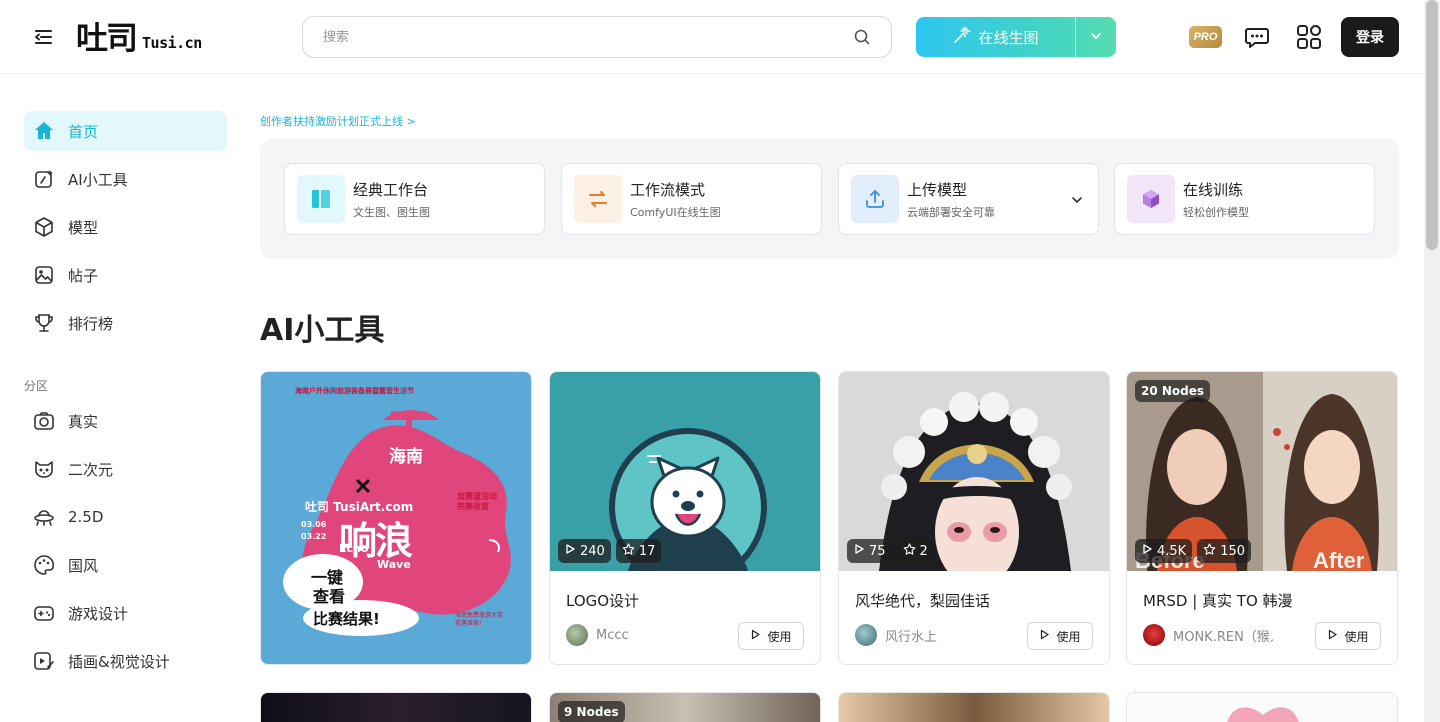 The width and height of the screenshot is (1440, 722). Describe the element at coordinates (1154, 635) in the screenshot. I see `avatar` at that location.